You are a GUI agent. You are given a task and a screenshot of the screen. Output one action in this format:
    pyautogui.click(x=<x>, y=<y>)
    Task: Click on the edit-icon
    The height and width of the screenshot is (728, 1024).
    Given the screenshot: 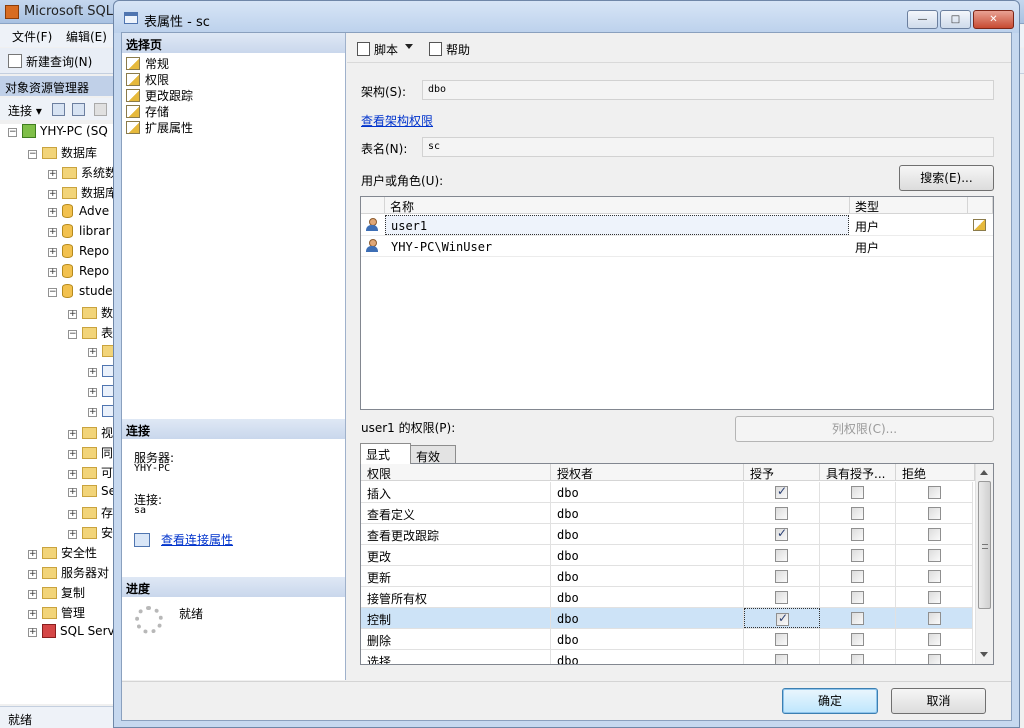 What is the action you would take?
    pyautogui.click(x=979, y=225)
    